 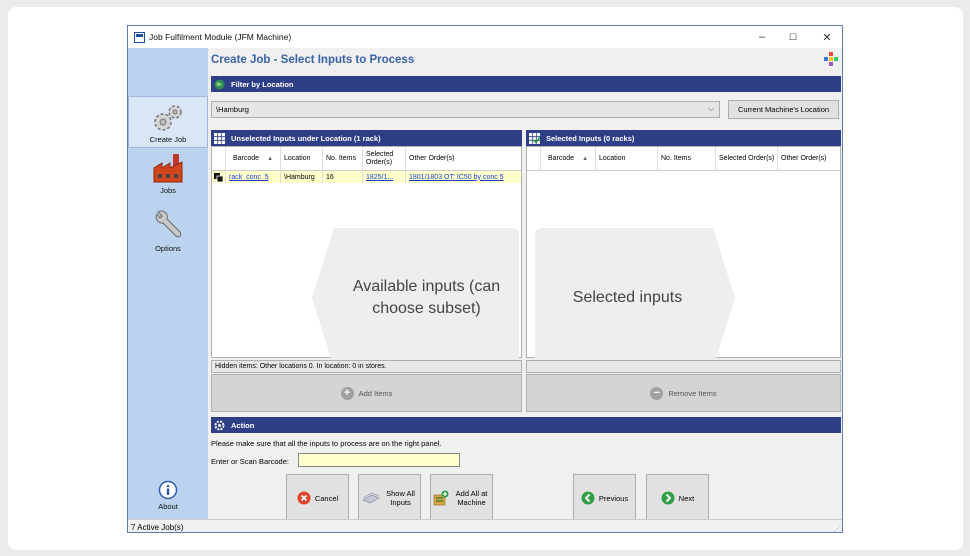 I want to click on active-jobs-status: 7 Active Job(s), so click(x=157, y=527).